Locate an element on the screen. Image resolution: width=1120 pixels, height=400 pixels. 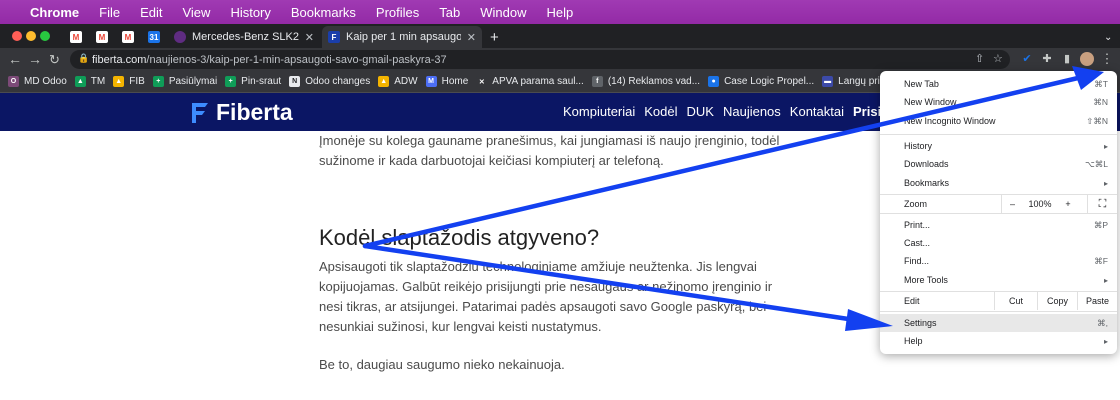
zoom-out-button: – is located at coordinates (1012, 204).